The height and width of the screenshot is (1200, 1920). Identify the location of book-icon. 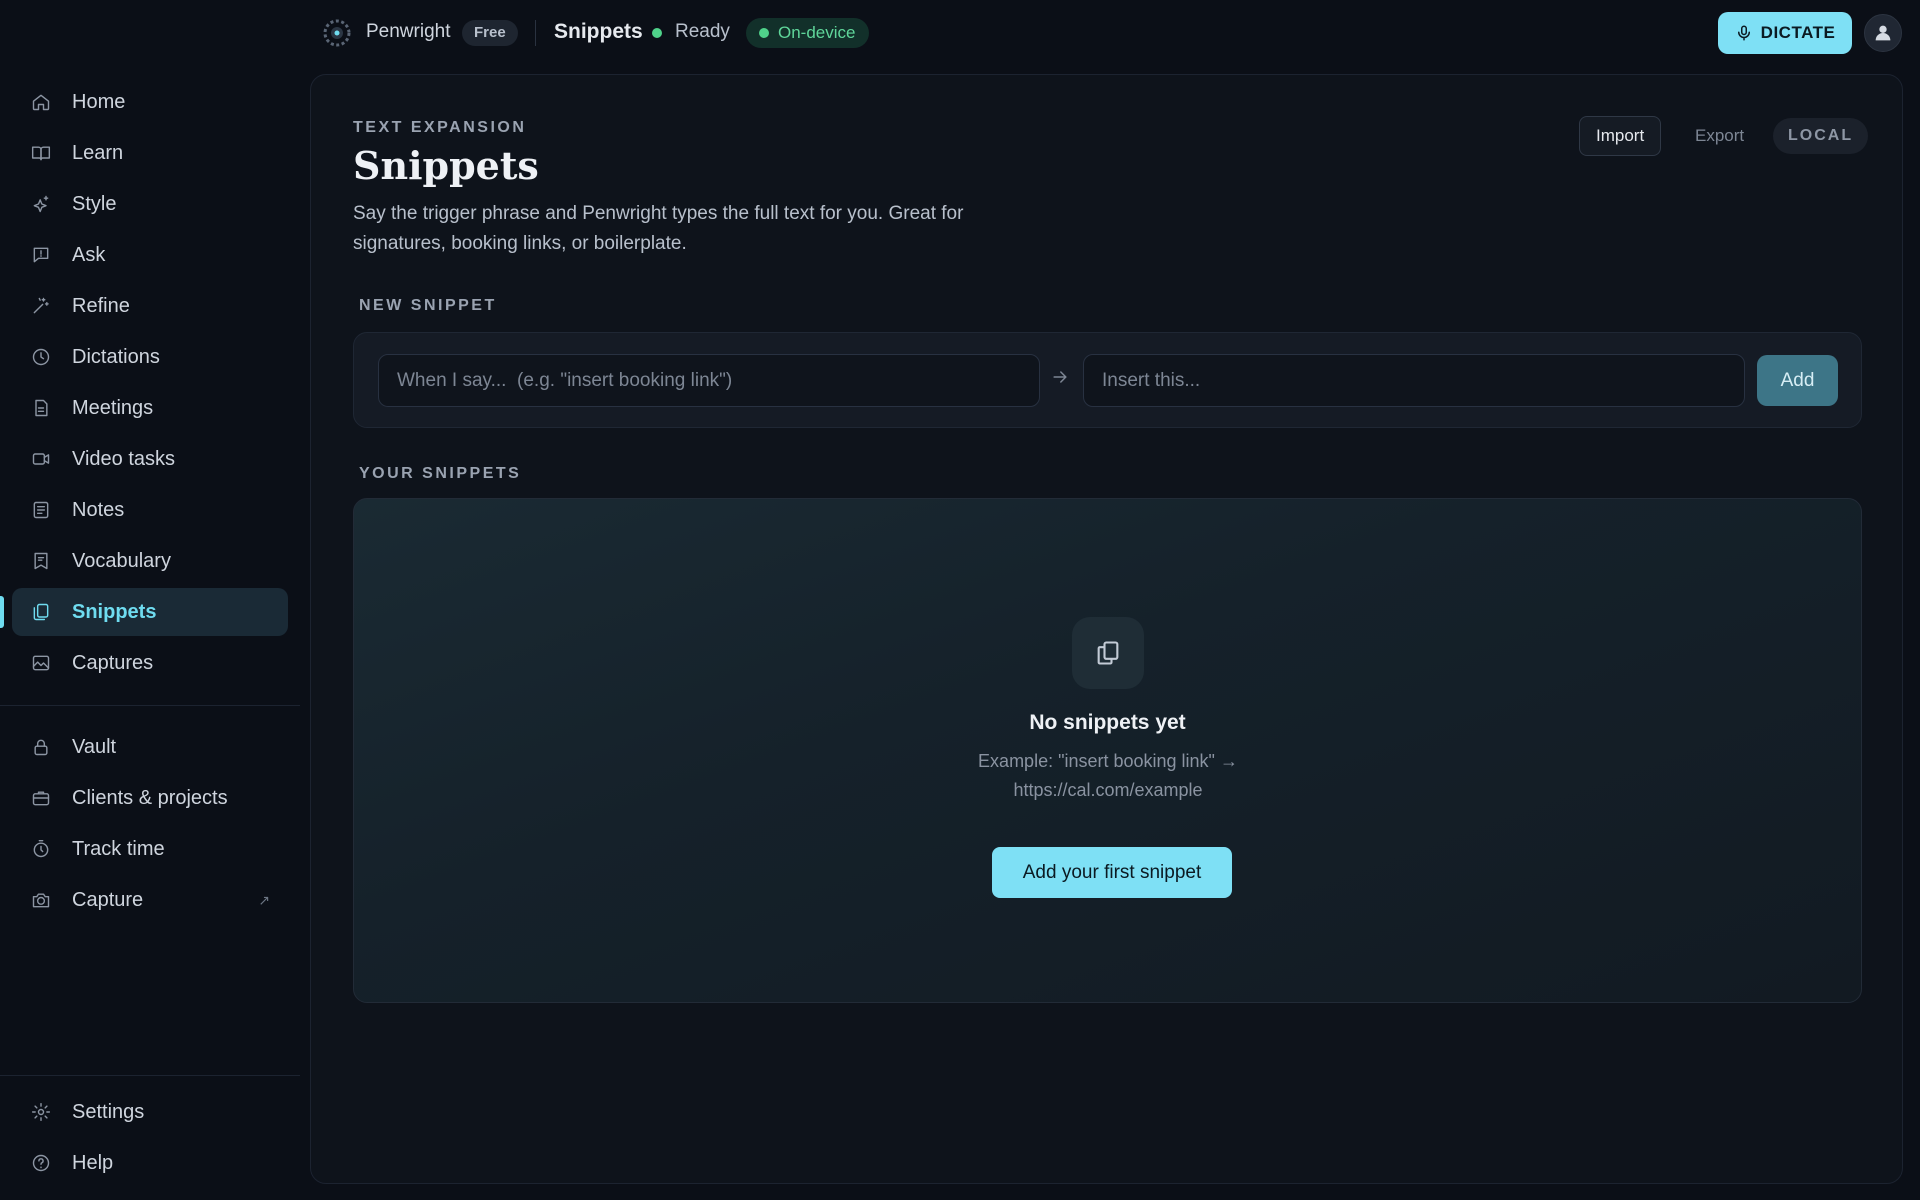
(41, 153).